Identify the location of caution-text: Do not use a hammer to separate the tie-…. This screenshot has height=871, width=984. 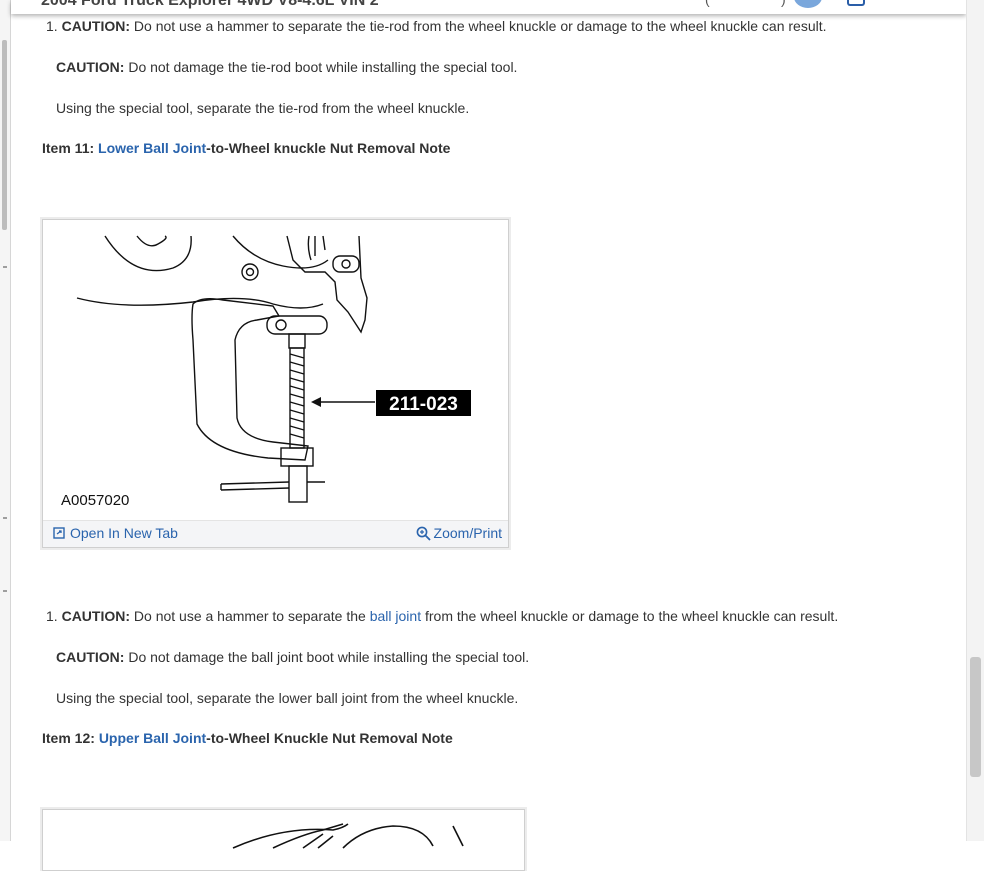
(478, 26).